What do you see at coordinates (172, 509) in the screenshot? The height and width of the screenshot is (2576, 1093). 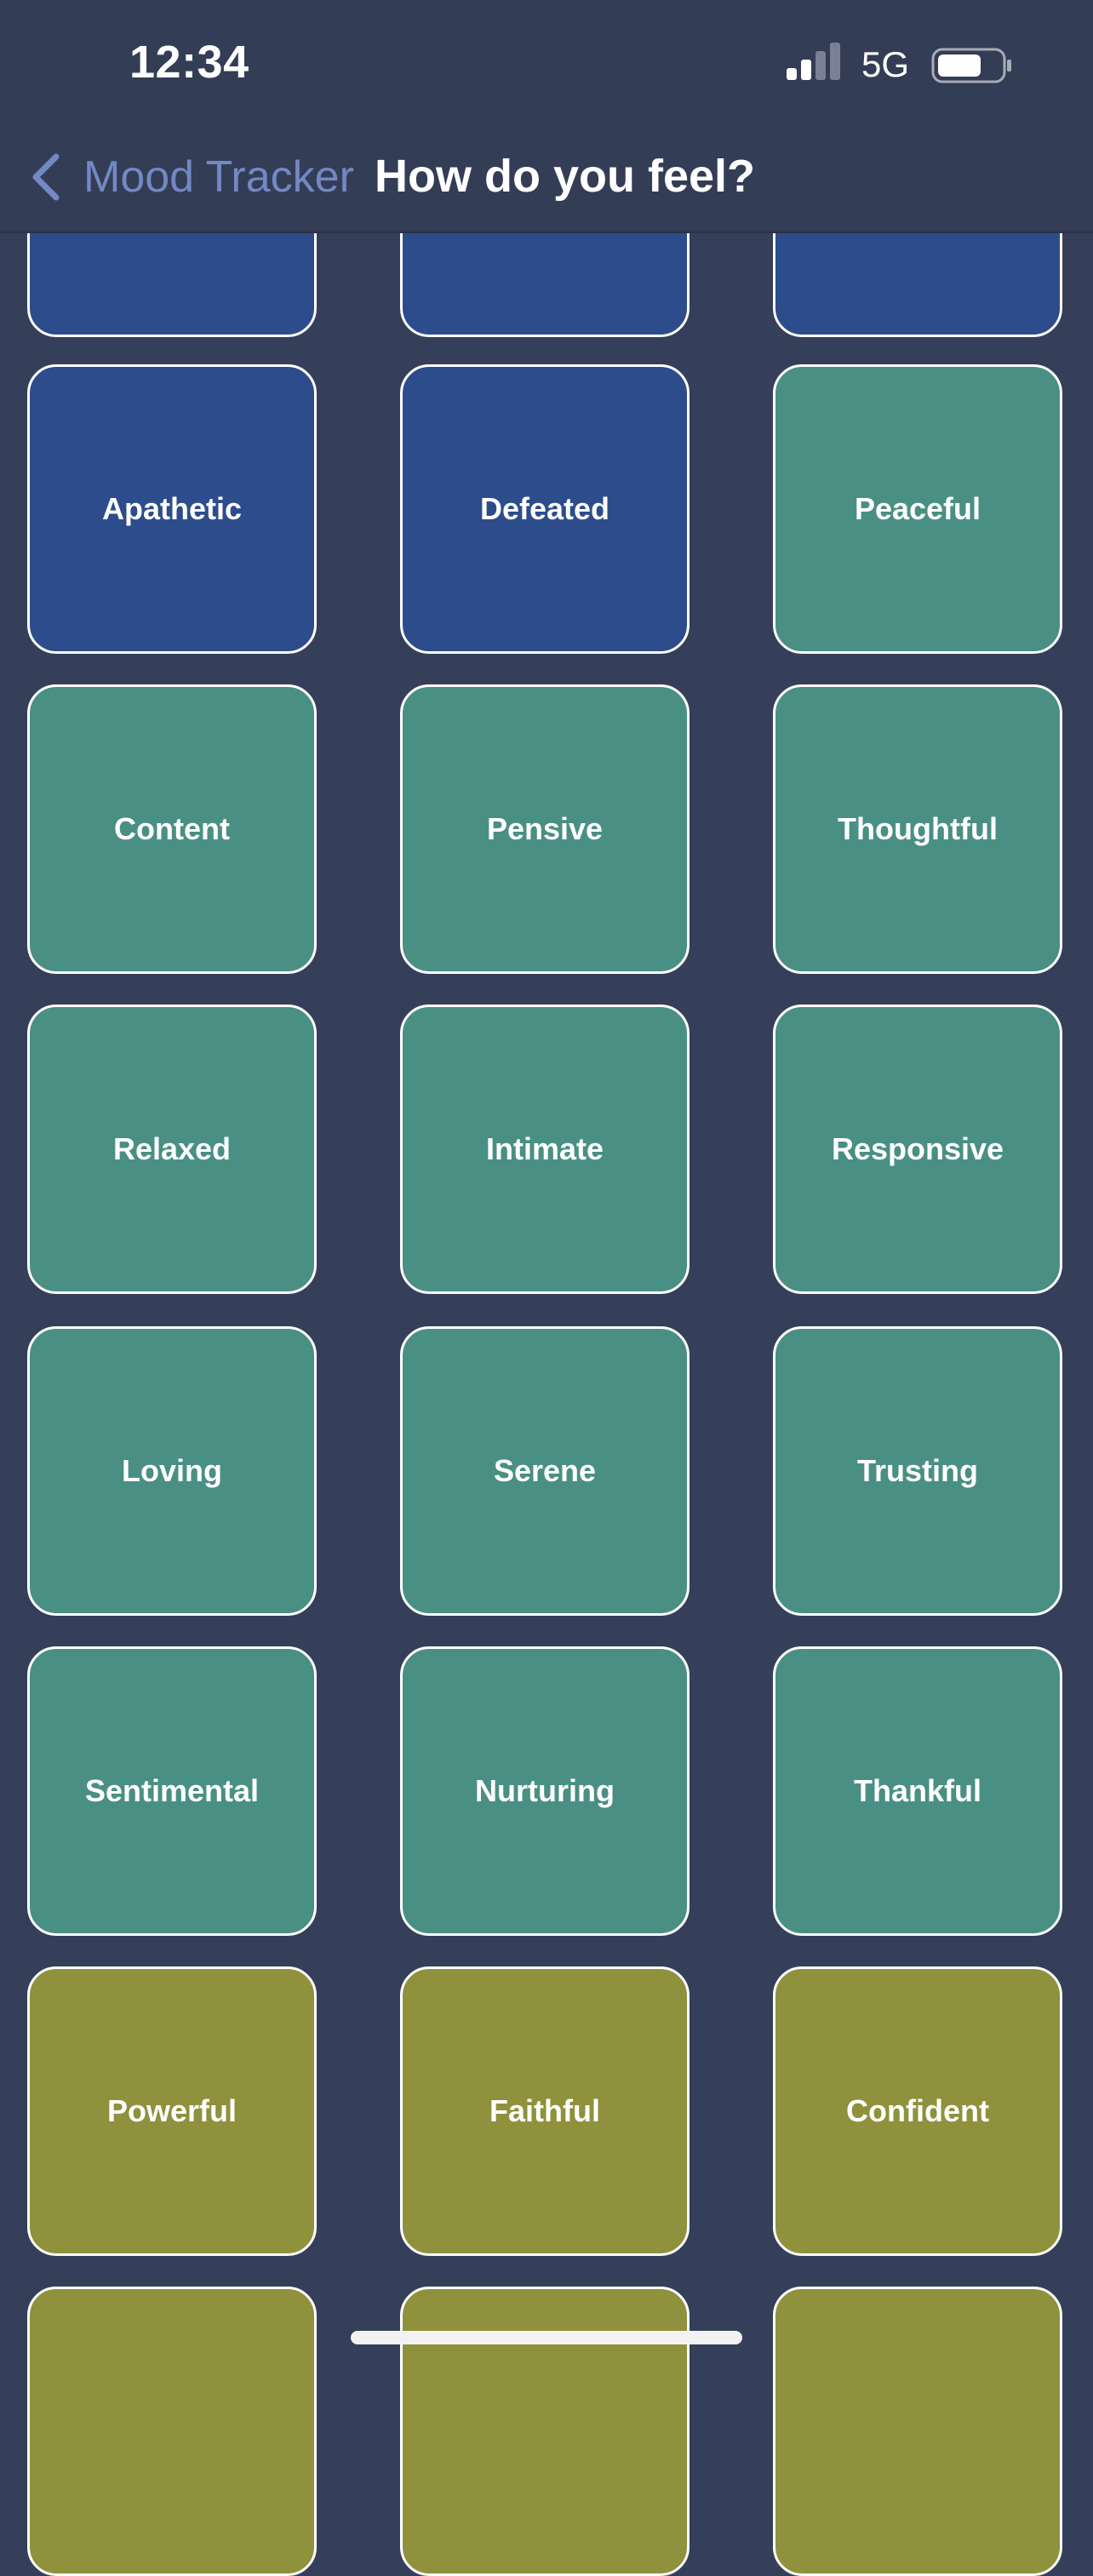 I see `mood-tile-apathetic: Apathetic` at bounding box center [172, 509].